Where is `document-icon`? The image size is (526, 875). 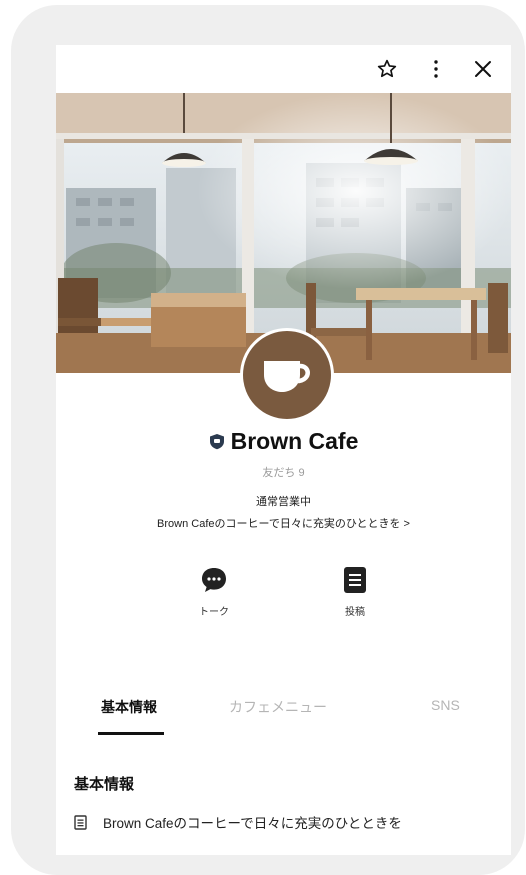 document-icon is located at coordinates (355, 580).